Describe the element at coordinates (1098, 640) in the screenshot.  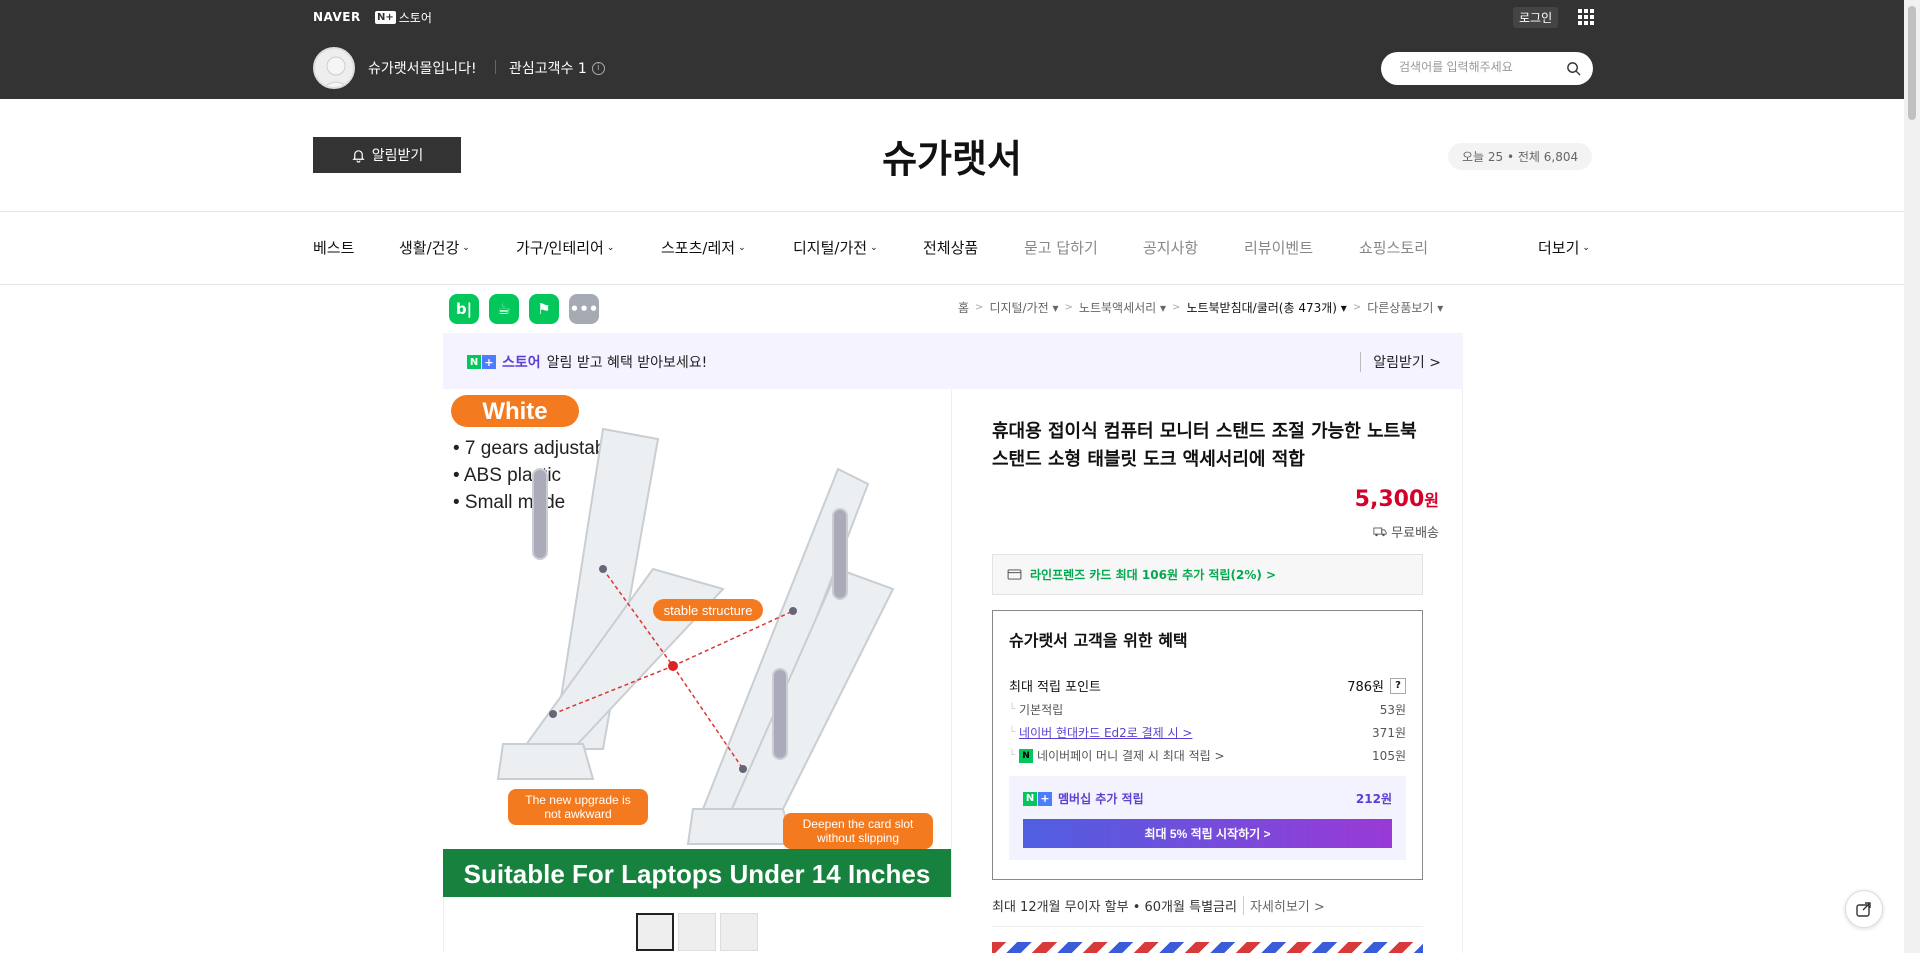
I see `benefit-title: 슈가랫서 고객을 위한 혜택` at that location.